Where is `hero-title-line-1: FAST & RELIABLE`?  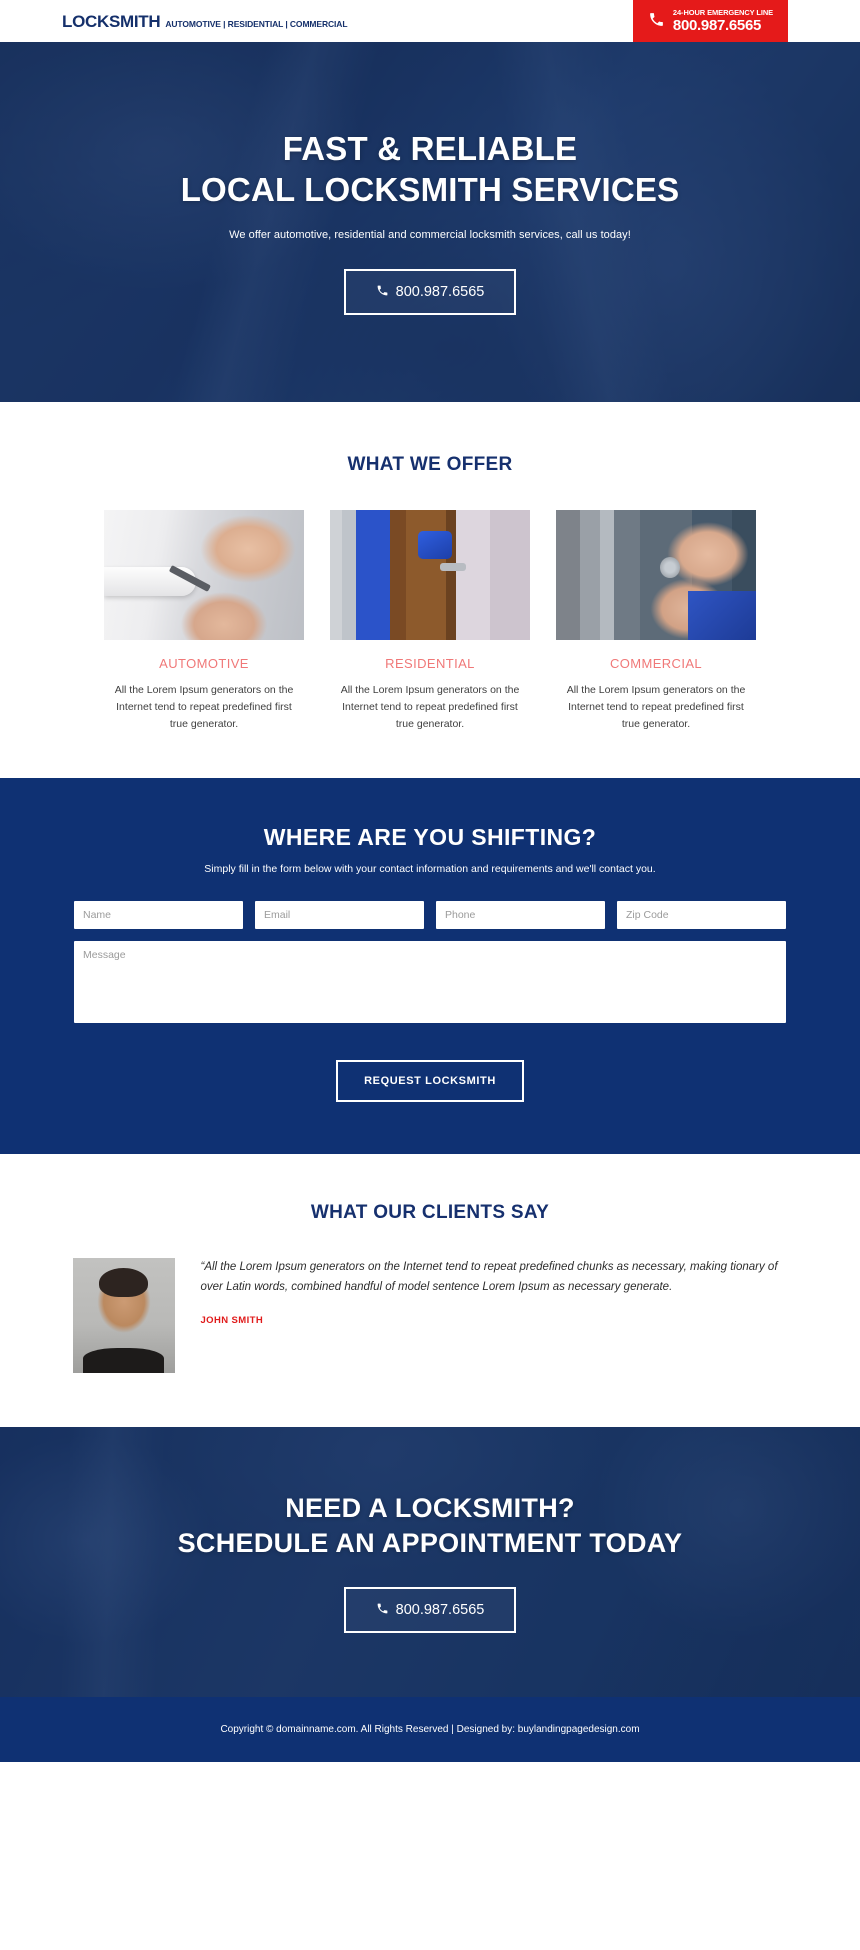 hero-title-line-1: FAST & RELIABLE is located at coordinates (430, 149).